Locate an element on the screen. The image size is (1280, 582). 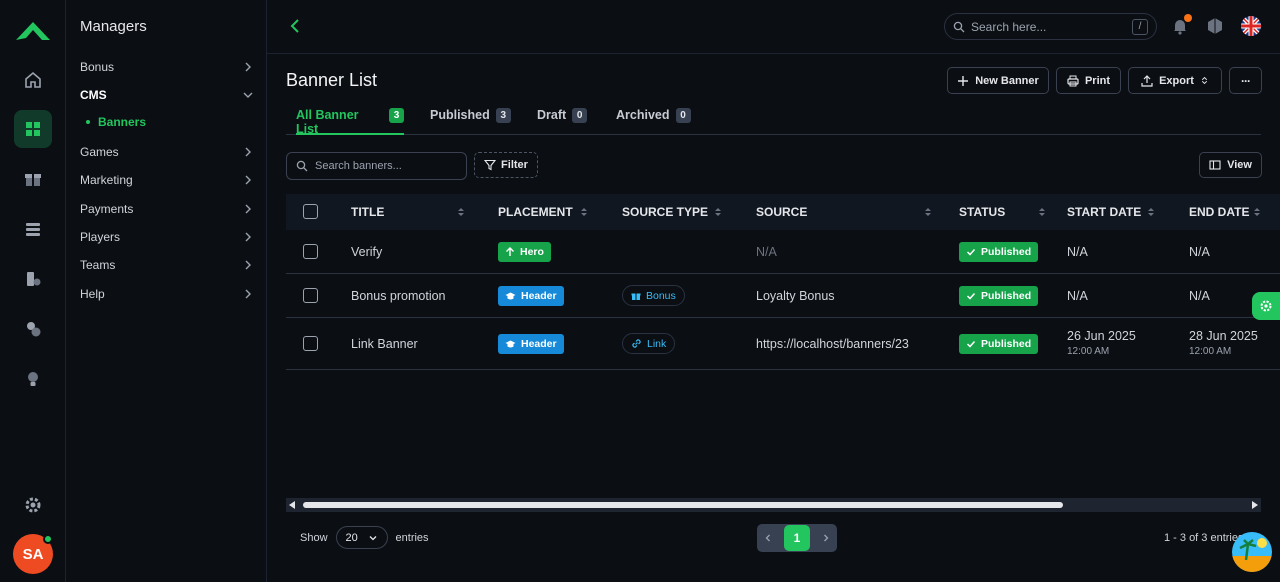
lightbulb-icon is located at coordinates (33, 379).